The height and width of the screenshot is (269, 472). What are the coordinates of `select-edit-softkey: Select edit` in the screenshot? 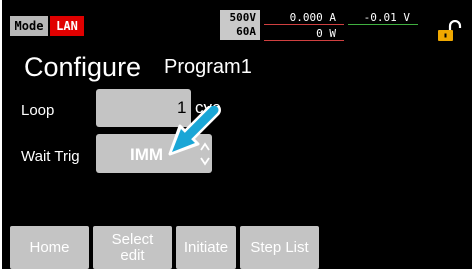 It's located at (132, 247).